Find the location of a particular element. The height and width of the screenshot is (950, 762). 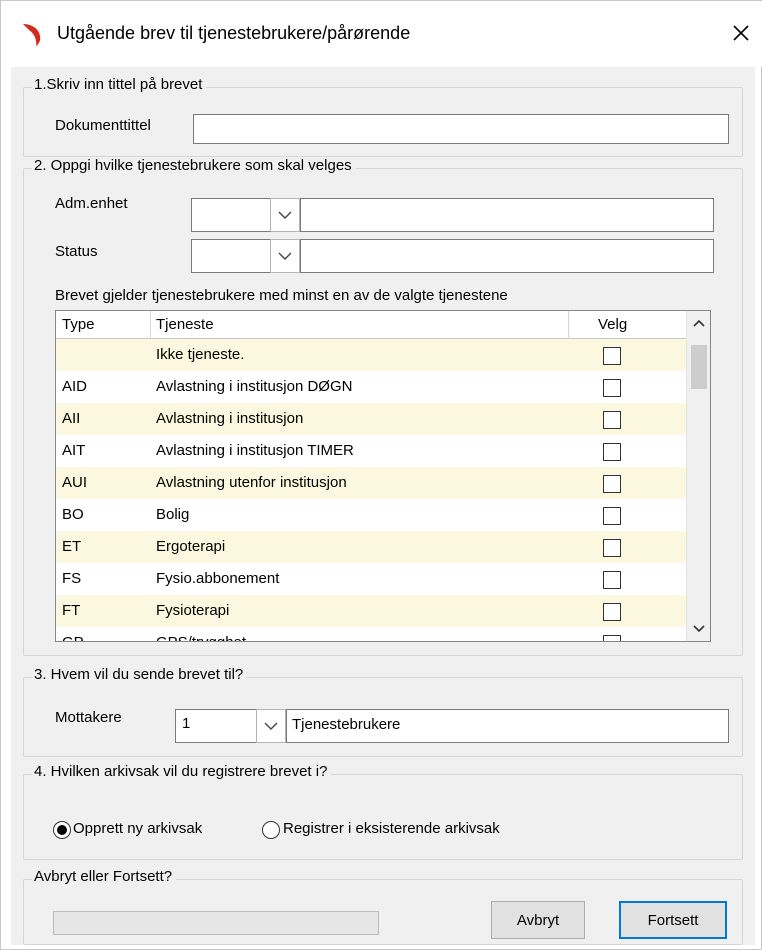

document-title-label: Dokumenttittel is located at coordinates (103, 125).